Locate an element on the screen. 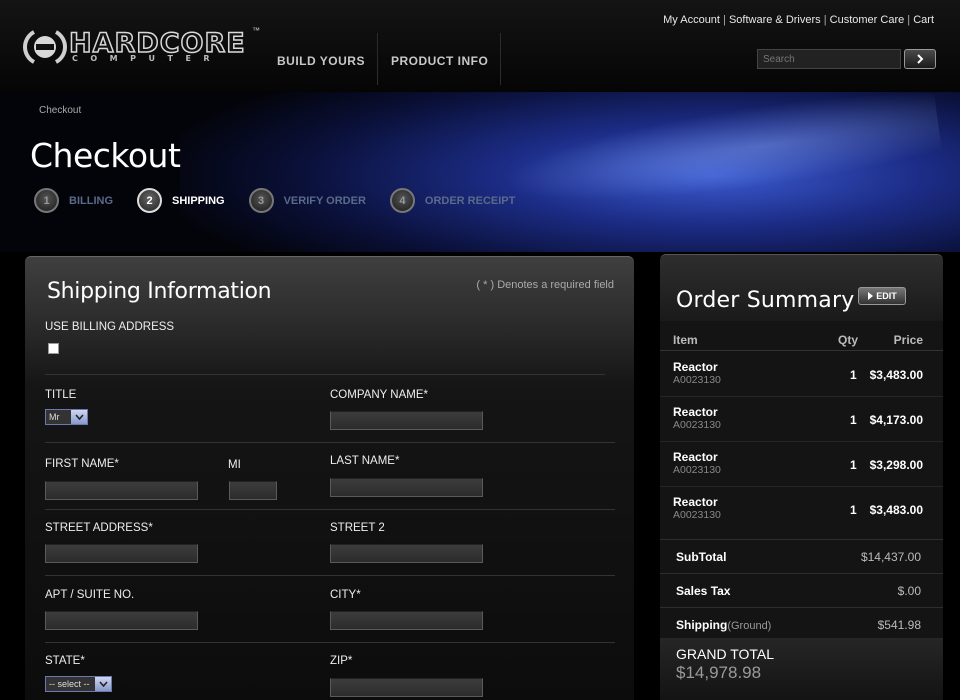 This screenshot has height=700, width=960. city-label: CITY* is located at coordinates (345, 595).